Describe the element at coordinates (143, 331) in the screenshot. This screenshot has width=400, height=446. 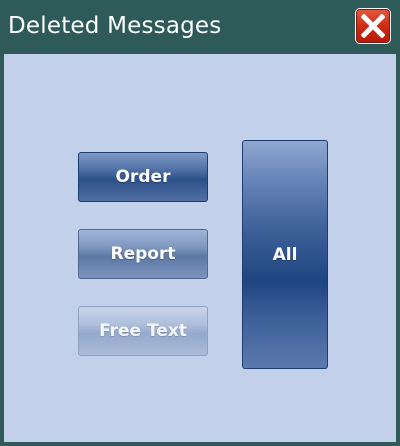
I see `free-text-button: Free Text` at that location.